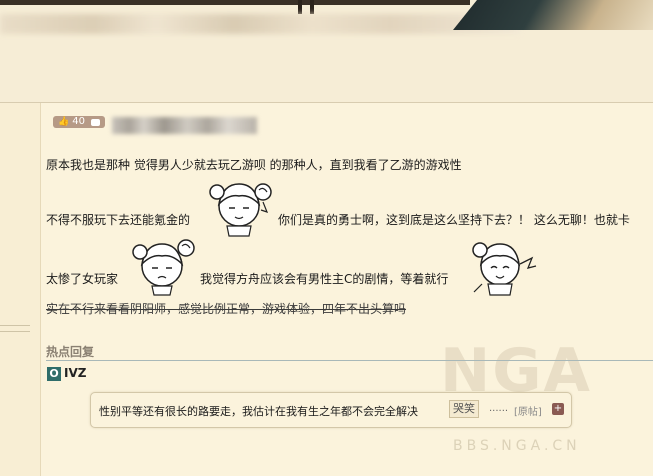  What do you see at coordinates (184, 125) in the screenshot?
I see `blurred-username` at bounding box center [184, 125].